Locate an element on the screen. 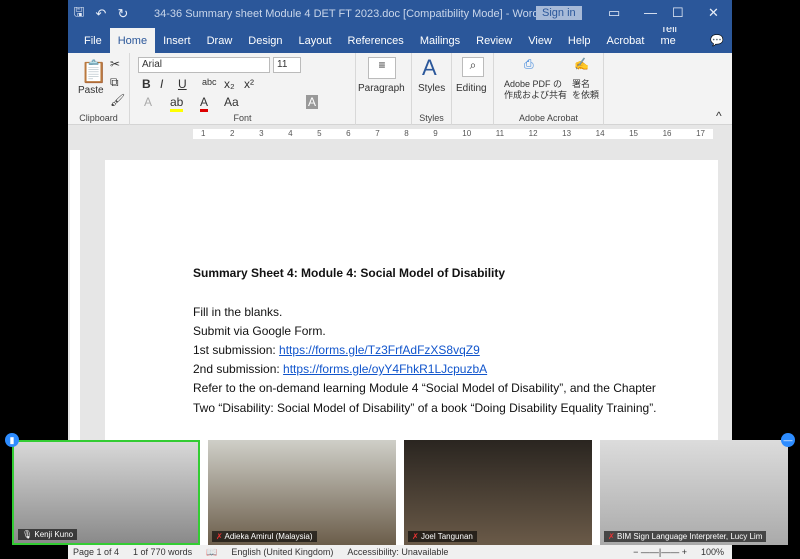 The width and height of the screenshot is (800, 559). redo-icon: ↻ is located at coordinates (123, 14).